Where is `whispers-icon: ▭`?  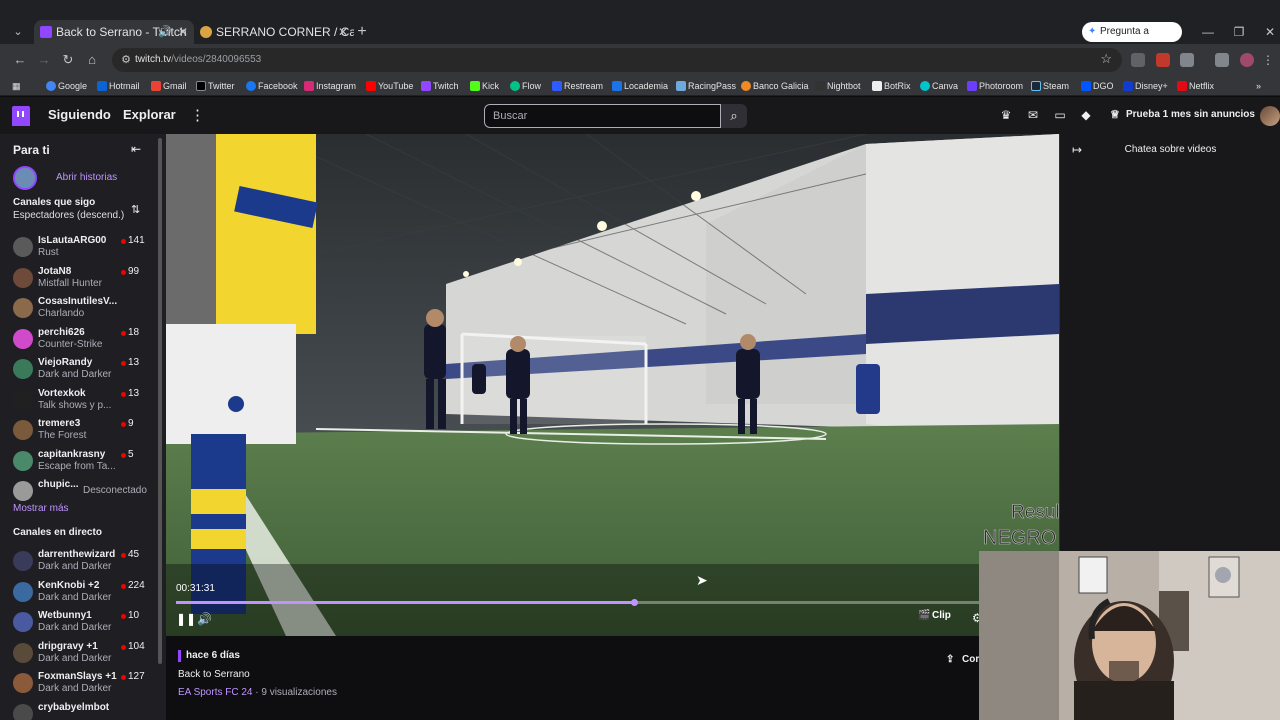
whispers-icon: ▭ is located at coordinates (1060, 115).